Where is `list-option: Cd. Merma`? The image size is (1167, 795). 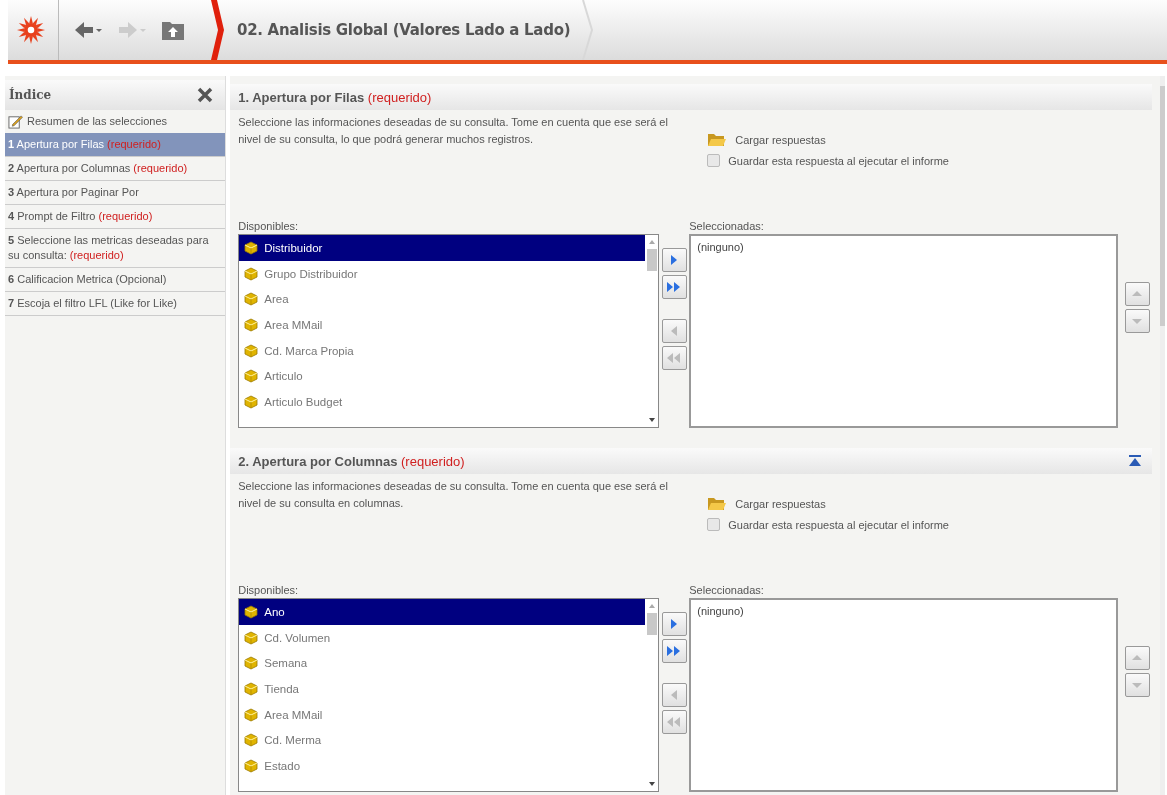 list-option: Cd. Merma is located at coordinates (442, 740).